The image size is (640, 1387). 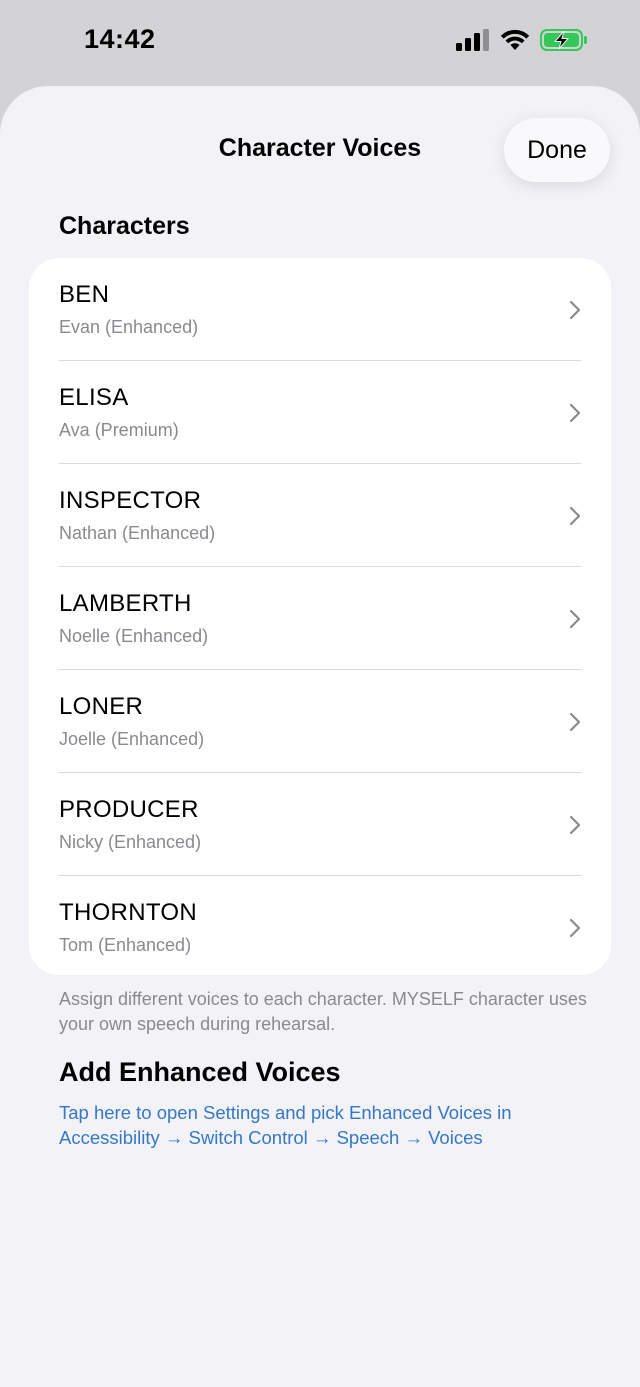 What do you see at coordinates (120, 39) in the screenshot?
I see `status-time: 14:42` at bounding box center [120, 39].